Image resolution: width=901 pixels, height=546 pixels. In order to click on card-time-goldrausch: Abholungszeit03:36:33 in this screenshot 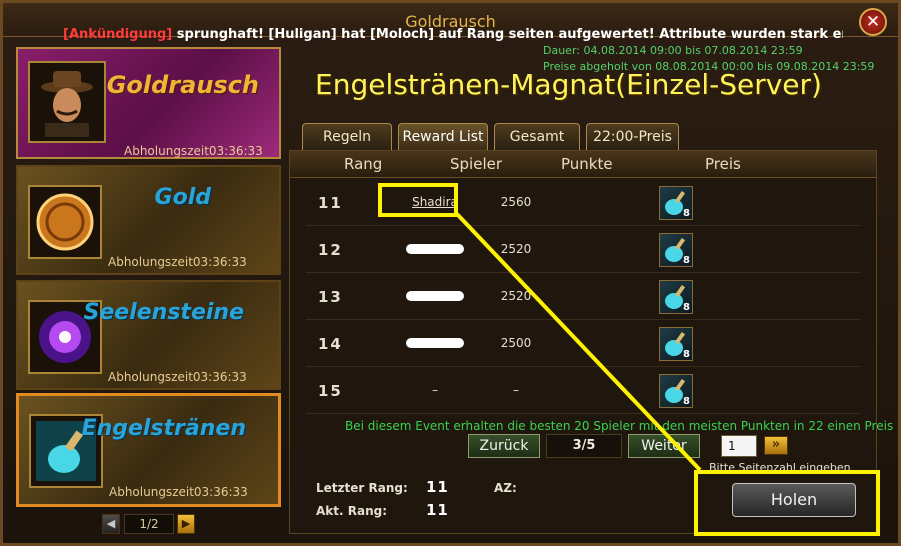, I will do `click(193, 151)`.